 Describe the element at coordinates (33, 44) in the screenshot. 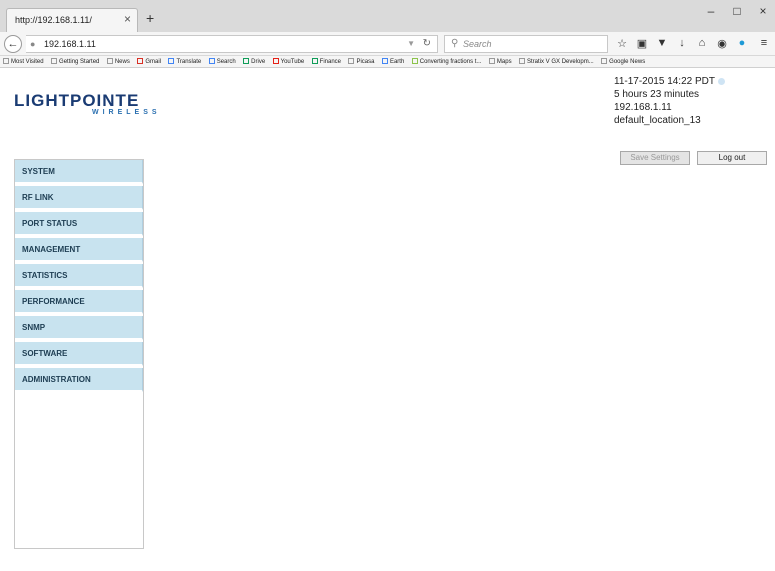

I see `globe-icon: ●` at that location.